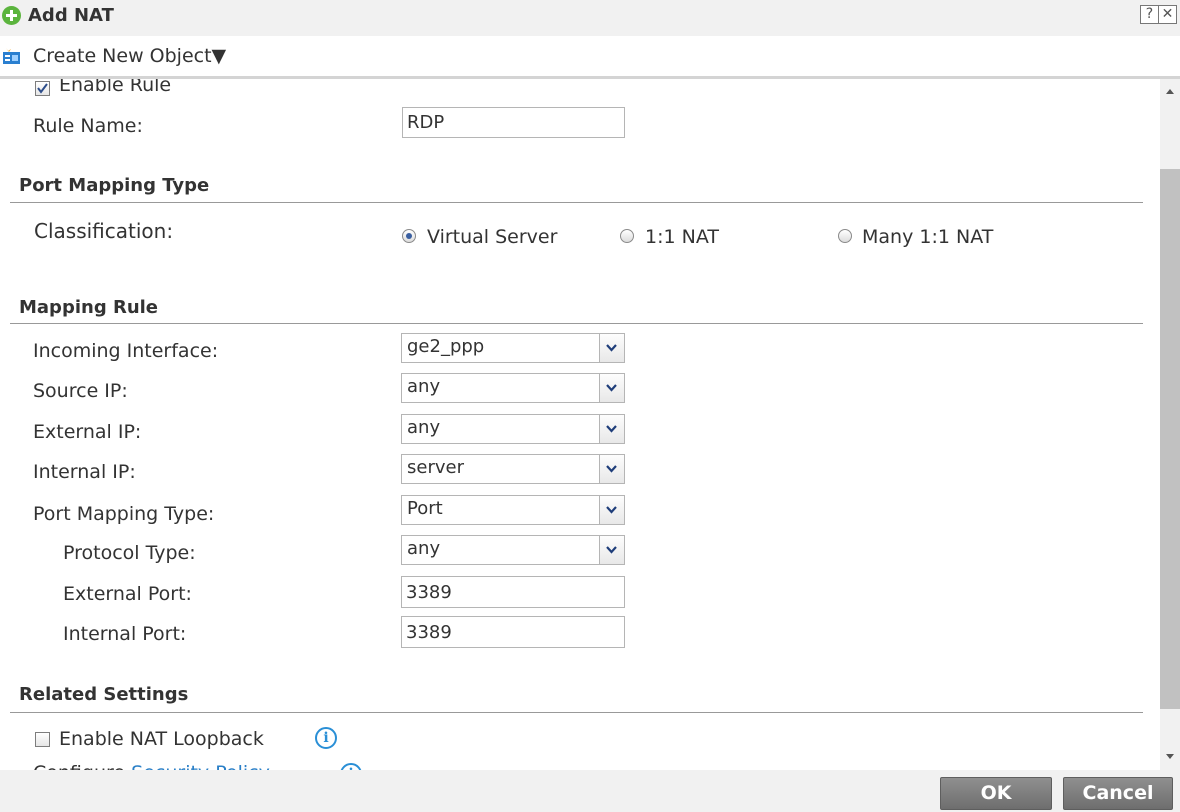  I want to click on ok-button: OK, so click(996, 793).